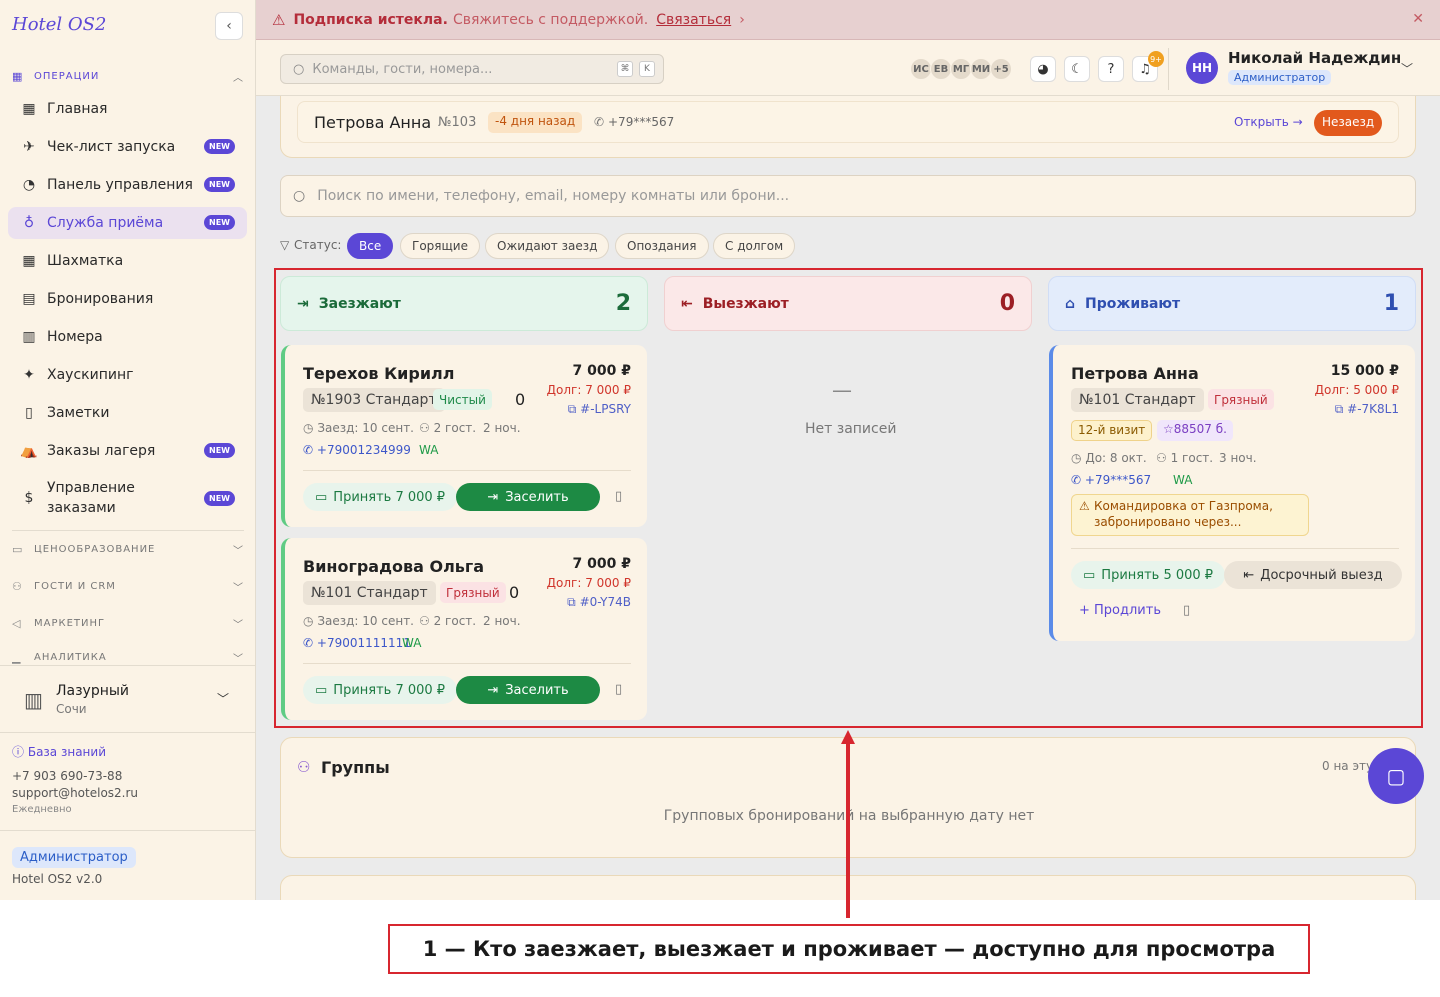  I want to click on grid-icon: ▦, so click(29, 261).